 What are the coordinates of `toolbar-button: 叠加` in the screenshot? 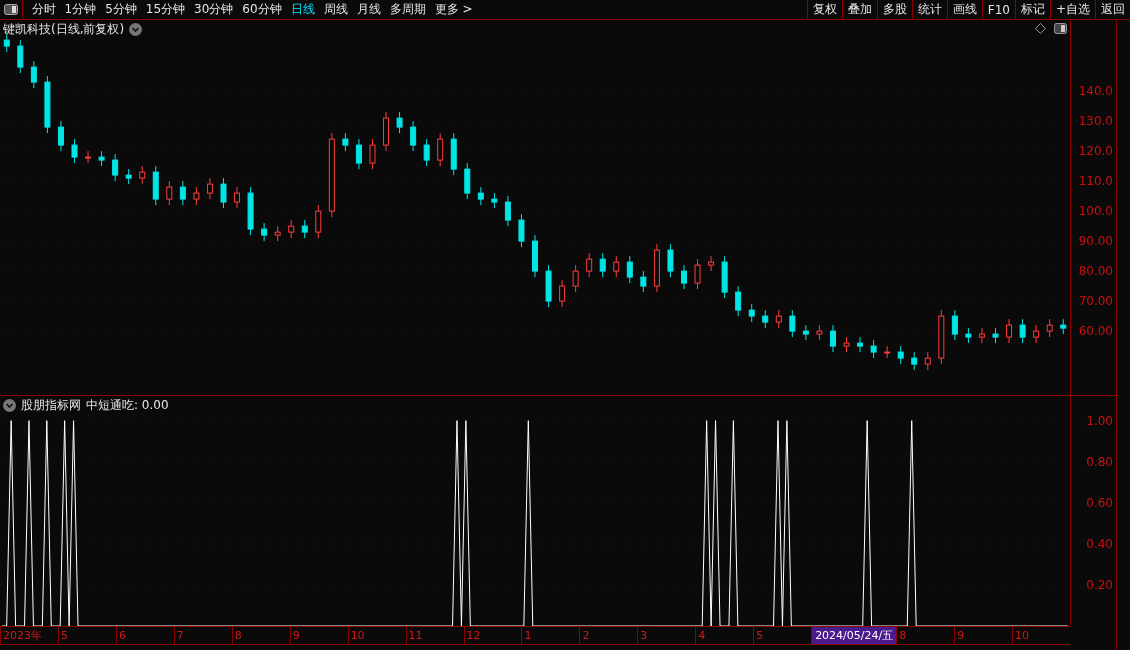 It's located at (859, 9).